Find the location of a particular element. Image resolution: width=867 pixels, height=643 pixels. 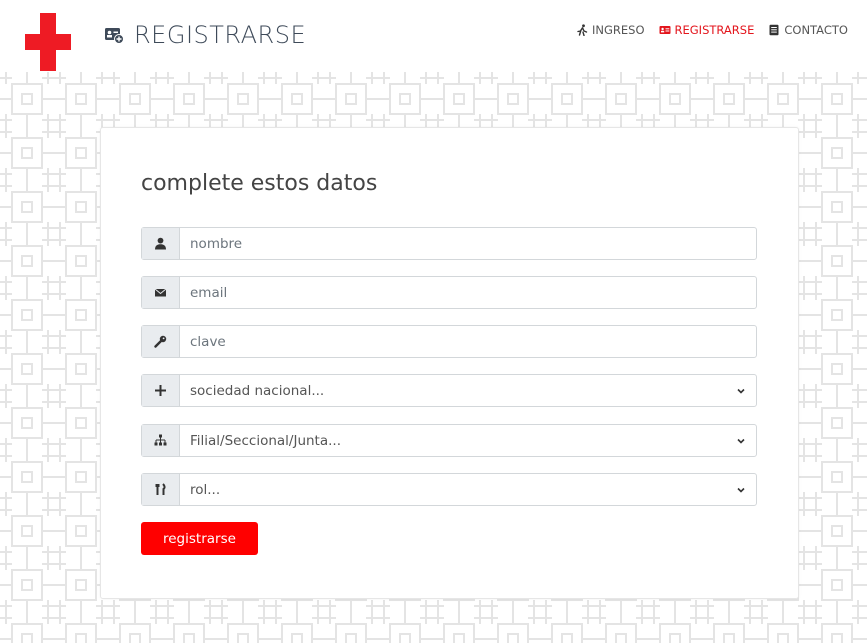

email-addon is located at coordinates (161, 292).